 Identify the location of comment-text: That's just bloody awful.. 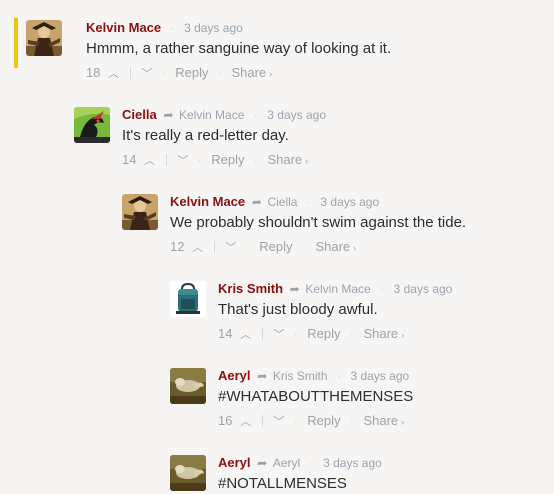
(298, 309).